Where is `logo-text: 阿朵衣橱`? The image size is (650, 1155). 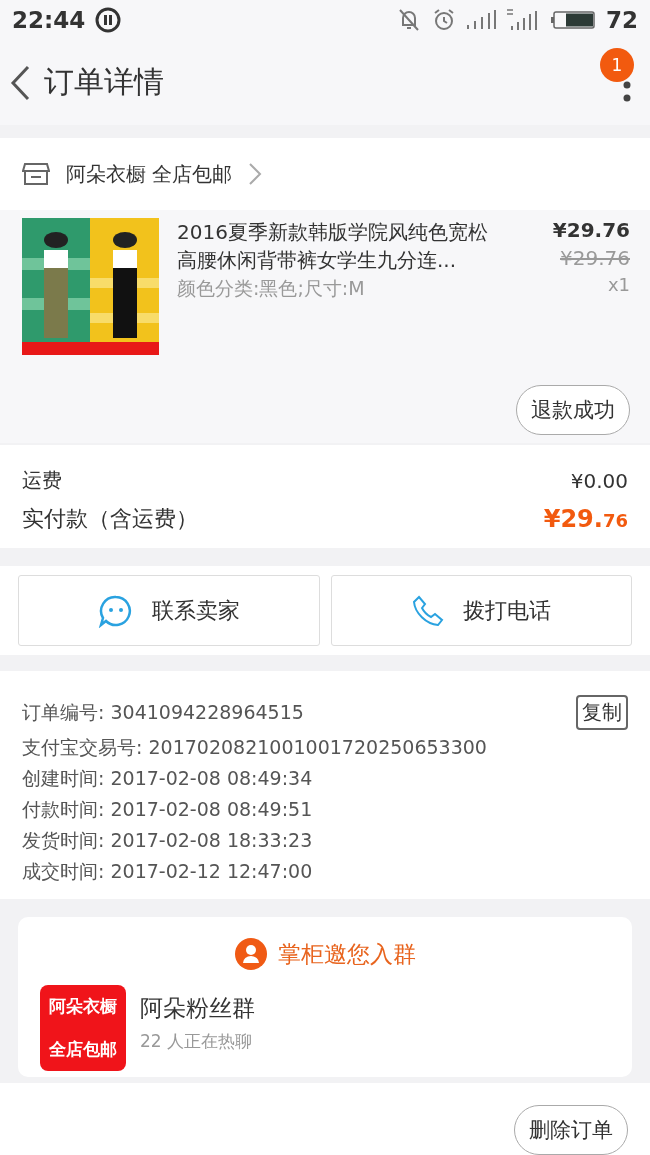 logo-text: 阿朵衣橱 is located at coordinates (83, 1006).